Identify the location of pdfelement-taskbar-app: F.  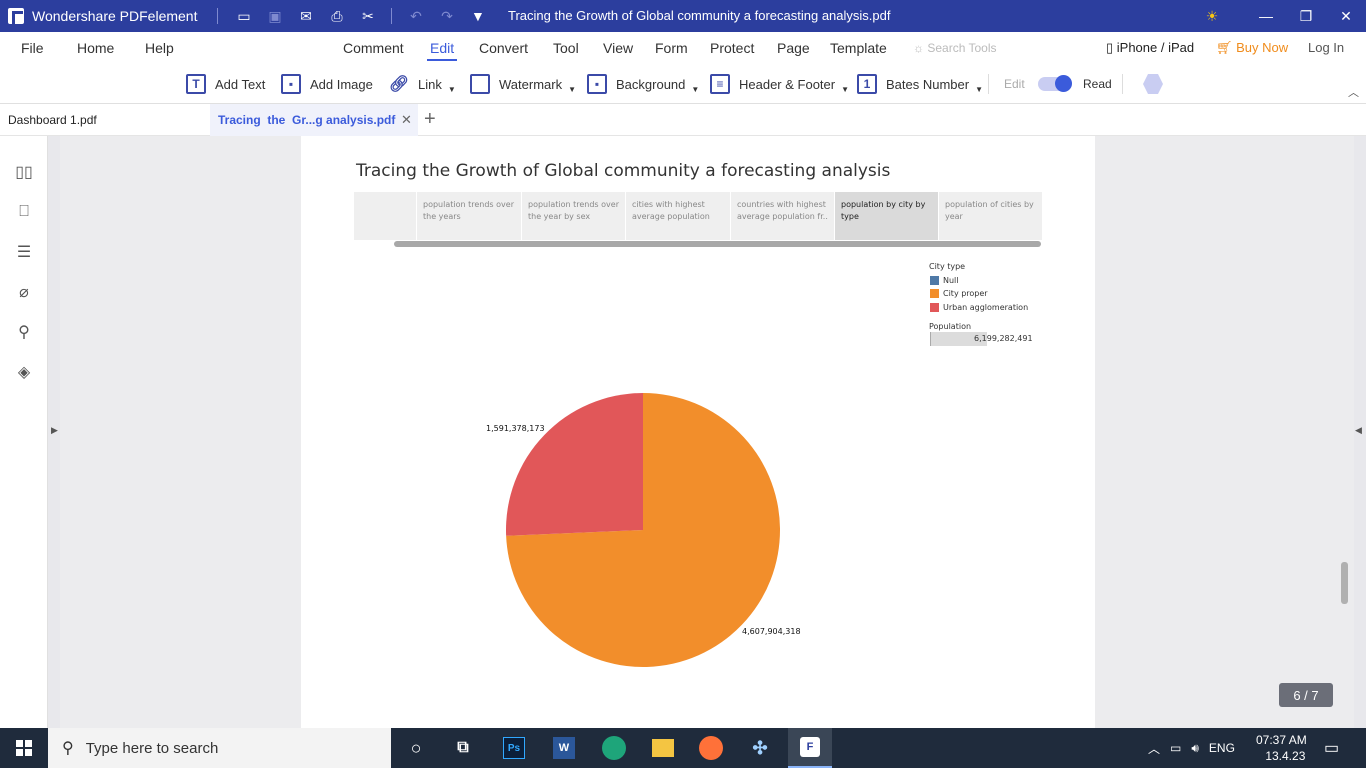
(810, 748).